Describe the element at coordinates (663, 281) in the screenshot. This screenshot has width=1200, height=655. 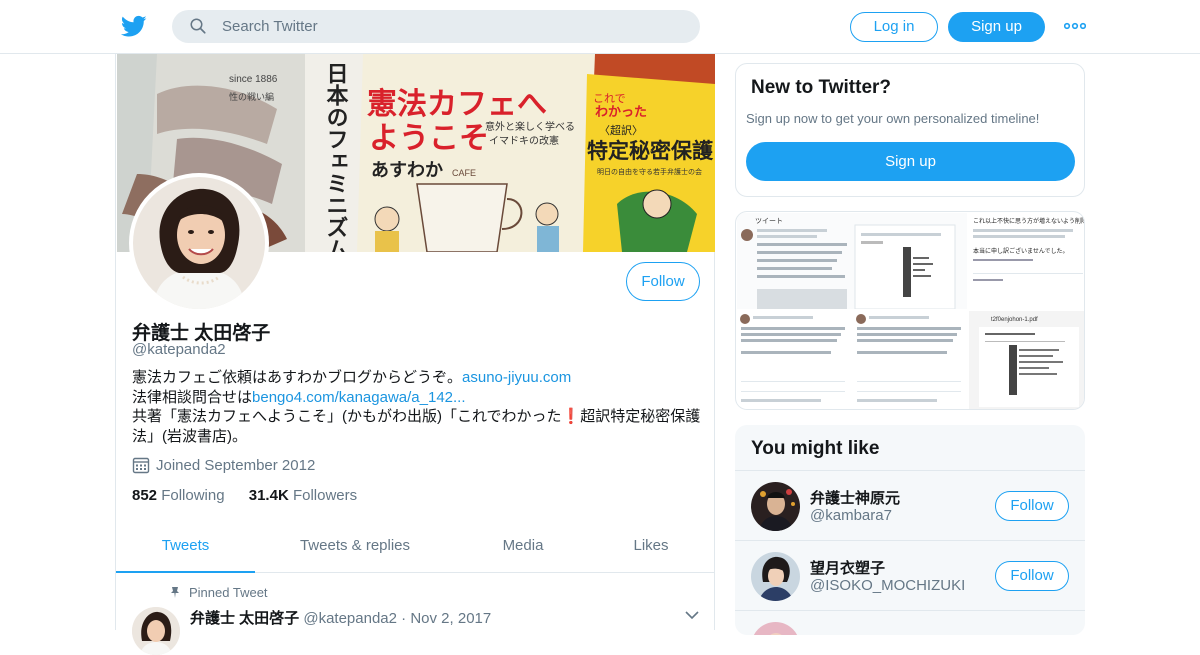
I see `follow-button: Follow` at that location.